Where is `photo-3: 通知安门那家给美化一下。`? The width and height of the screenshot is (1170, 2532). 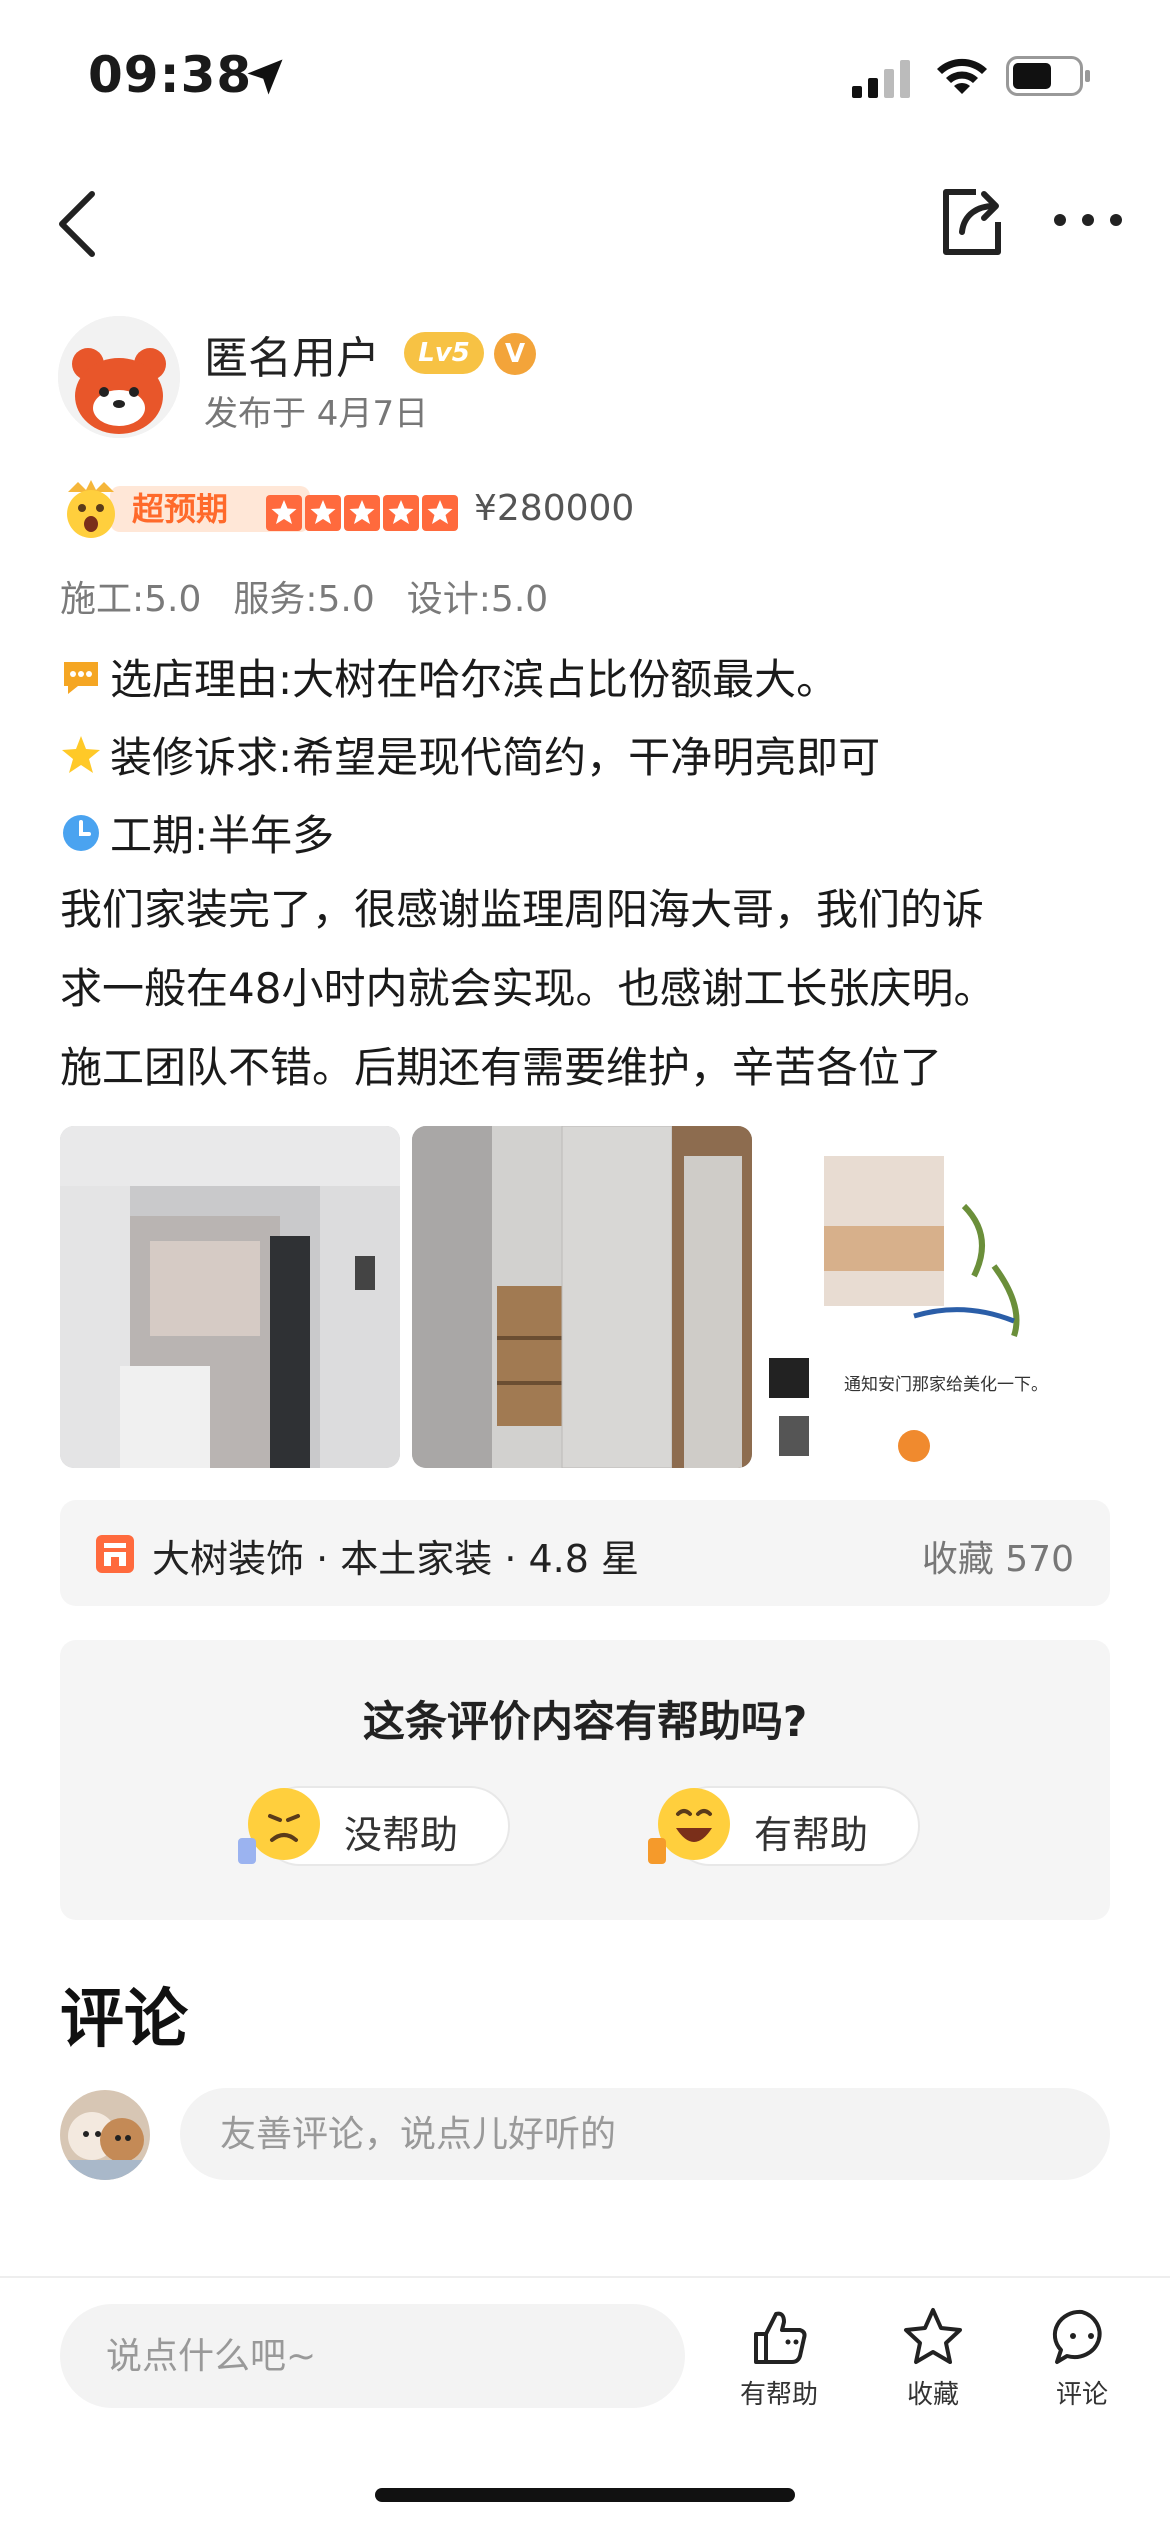 photo-3: 通知安门那家给美化一下。 is located at coordinates (934, 1297).